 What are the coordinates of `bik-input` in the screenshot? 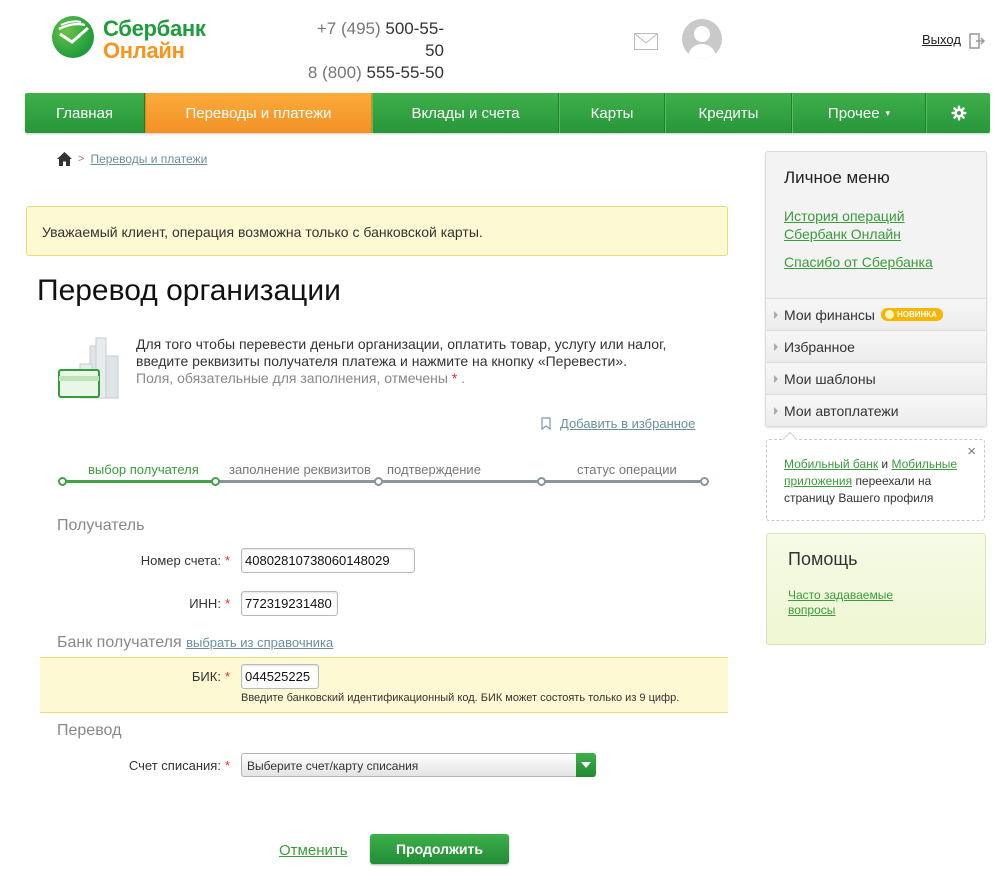 It's located at (280, 676).